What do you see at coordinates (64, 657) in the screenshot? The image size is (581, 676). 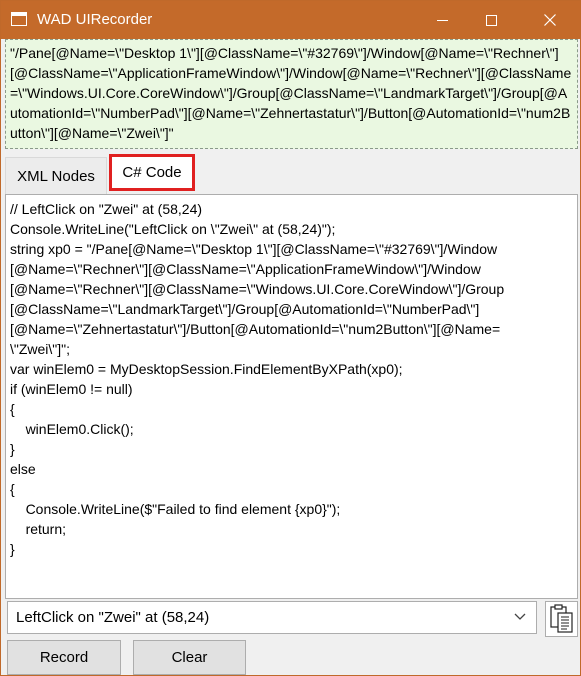 I see `record-button: Record` at bounding box center [64, 657].